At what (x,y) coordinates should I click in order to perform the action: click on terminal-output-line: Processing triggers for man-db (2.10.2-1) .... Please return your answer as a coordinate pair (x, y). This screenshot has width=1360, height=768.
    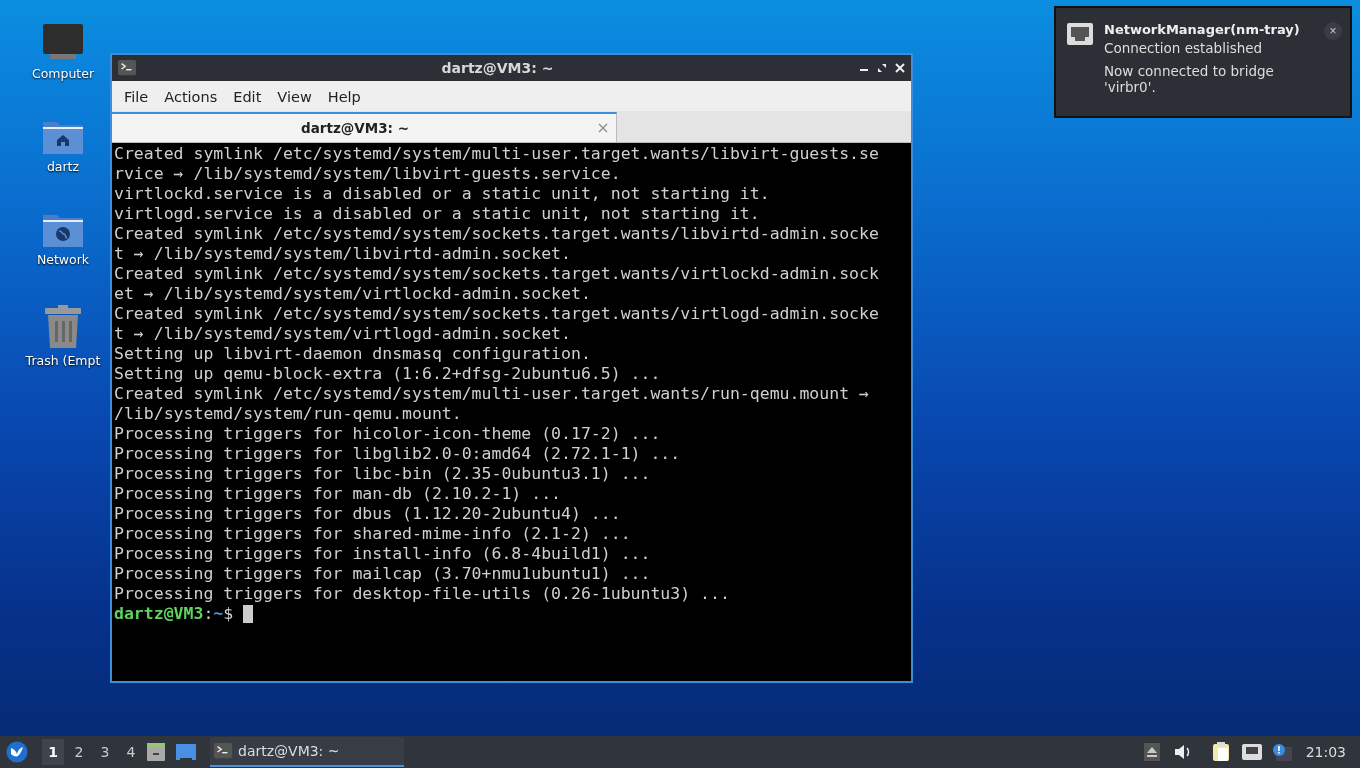
    Looking at the image, I should click on (338, 494).